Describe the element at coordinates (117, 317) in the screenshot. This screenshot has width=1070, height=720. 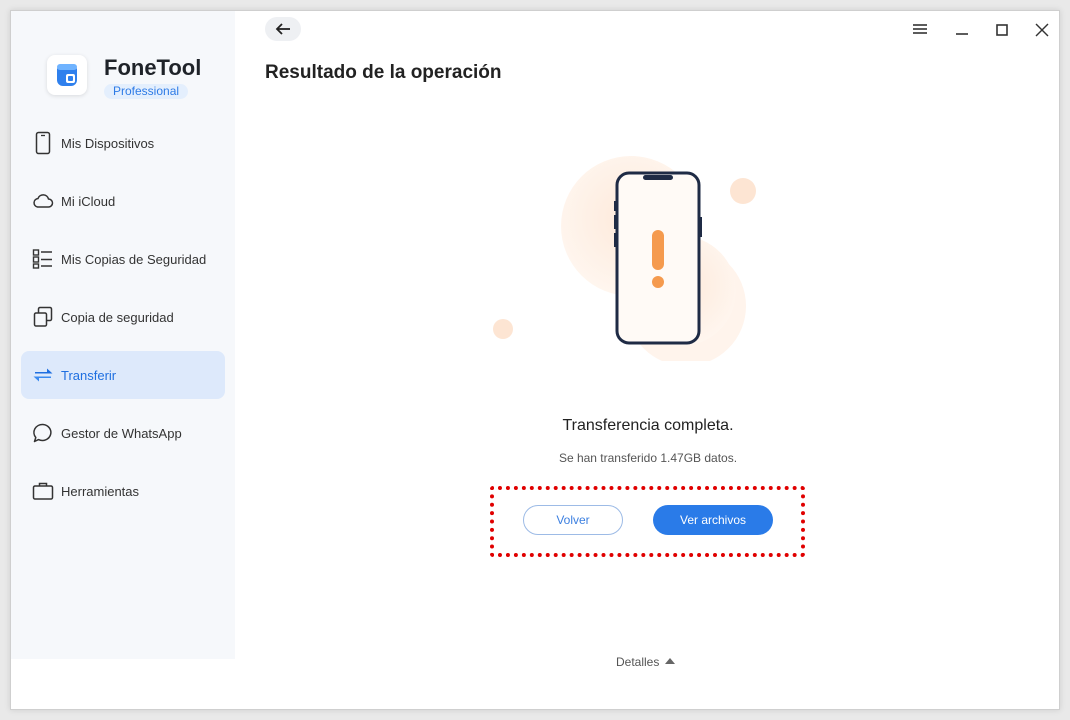
I see `sidebar-item-label: Copia de seguridad` at that location.